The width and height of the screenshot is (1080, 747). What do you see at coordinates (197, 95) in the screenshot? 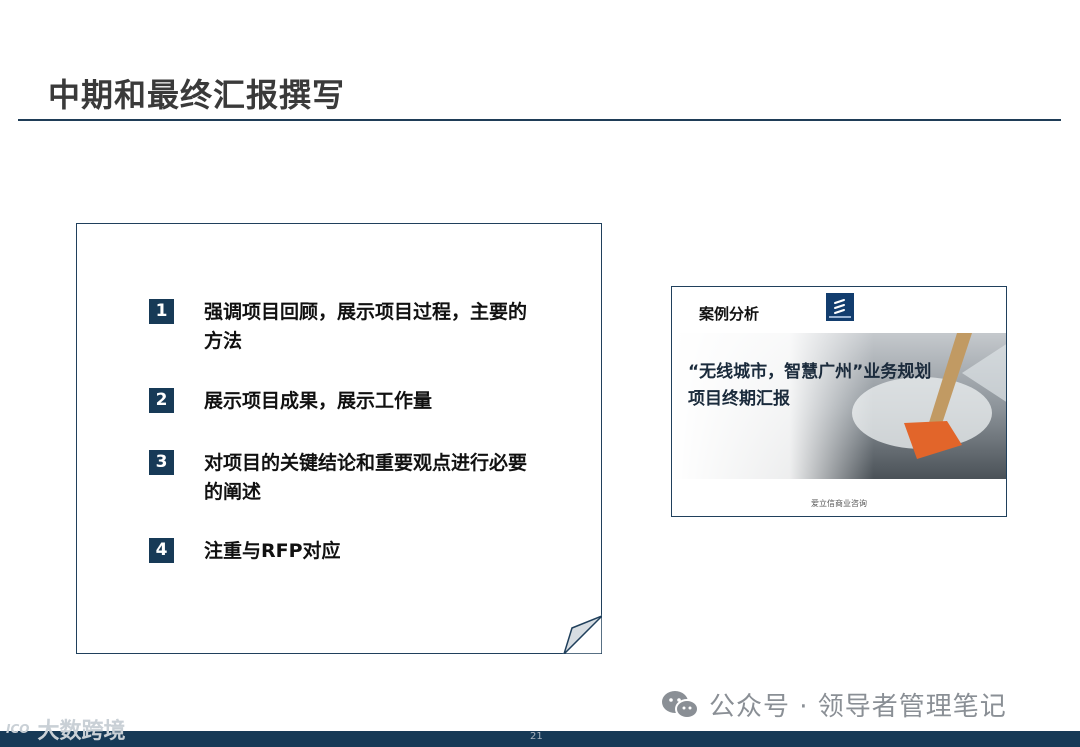
I see `slide-title: 中期和最终汇报撰写` at bounding box center [197, 95].